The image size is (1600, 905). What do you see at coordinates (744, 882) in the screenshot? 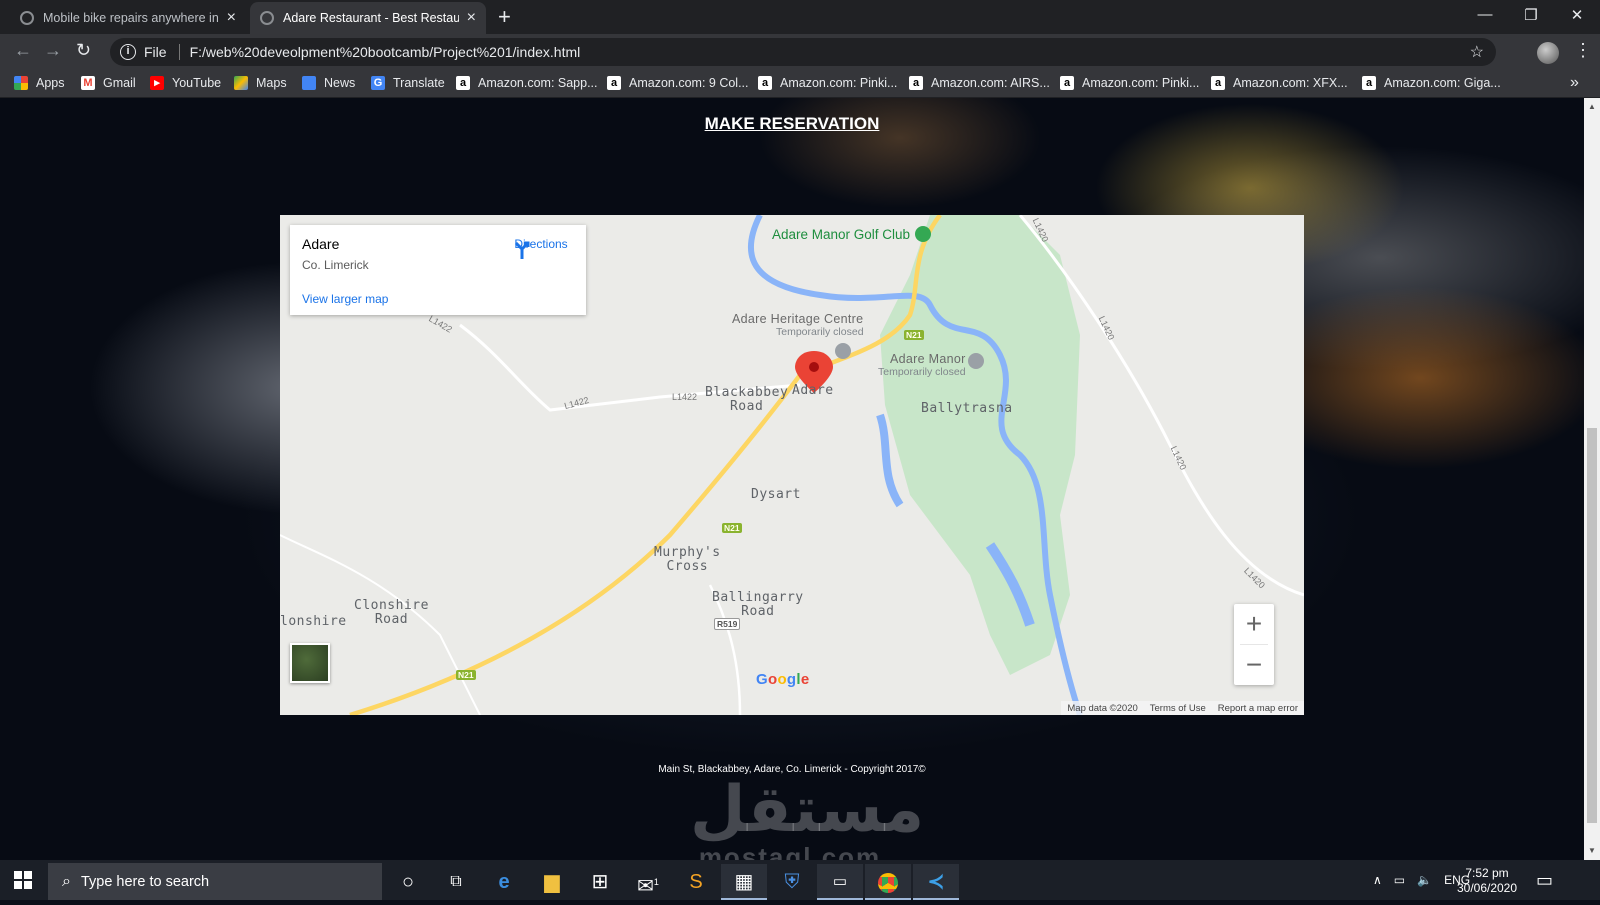
I see `video-editor-icon: ▦` at bounding box center [744, 882].